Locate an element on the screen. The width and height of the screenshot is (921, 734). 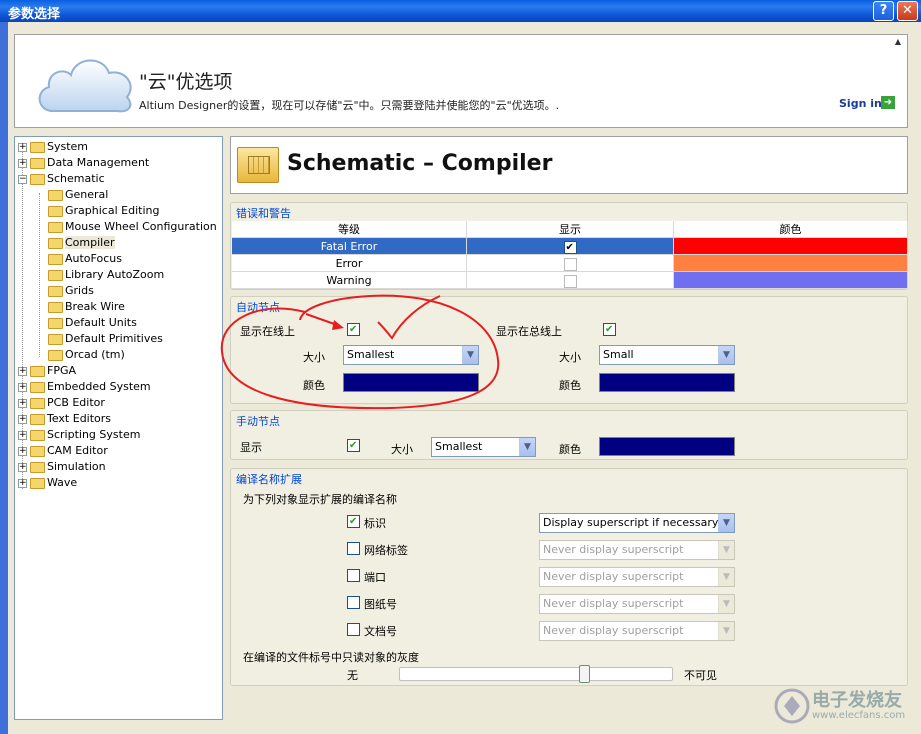
table-row: Fatal Error is located at coordinates (570, 246).